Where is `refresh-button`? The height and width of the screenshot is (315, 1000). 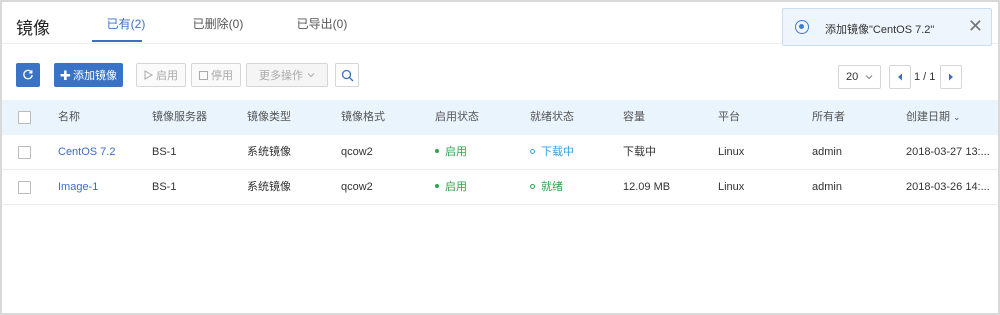
refresh-button is located at coordinates (28, 75).